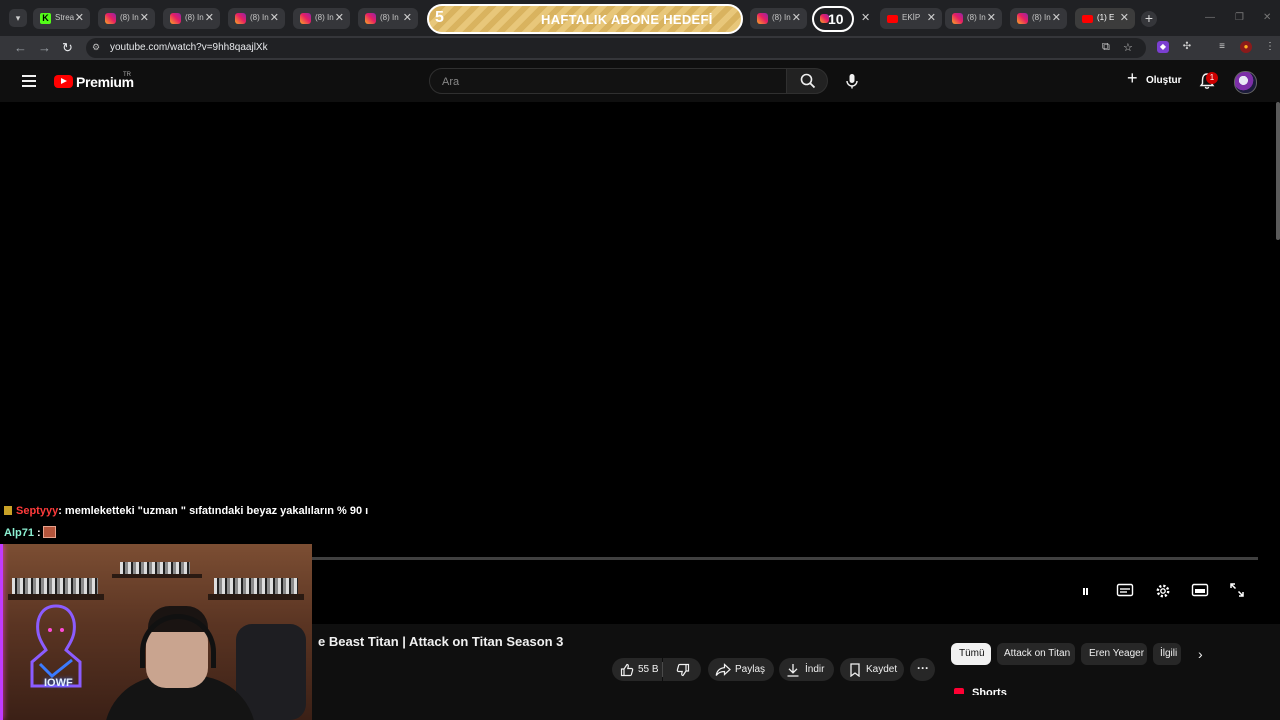 This screenshot has width=1280, height=720. I want to click on back-icon: ←, so click(20, 47).